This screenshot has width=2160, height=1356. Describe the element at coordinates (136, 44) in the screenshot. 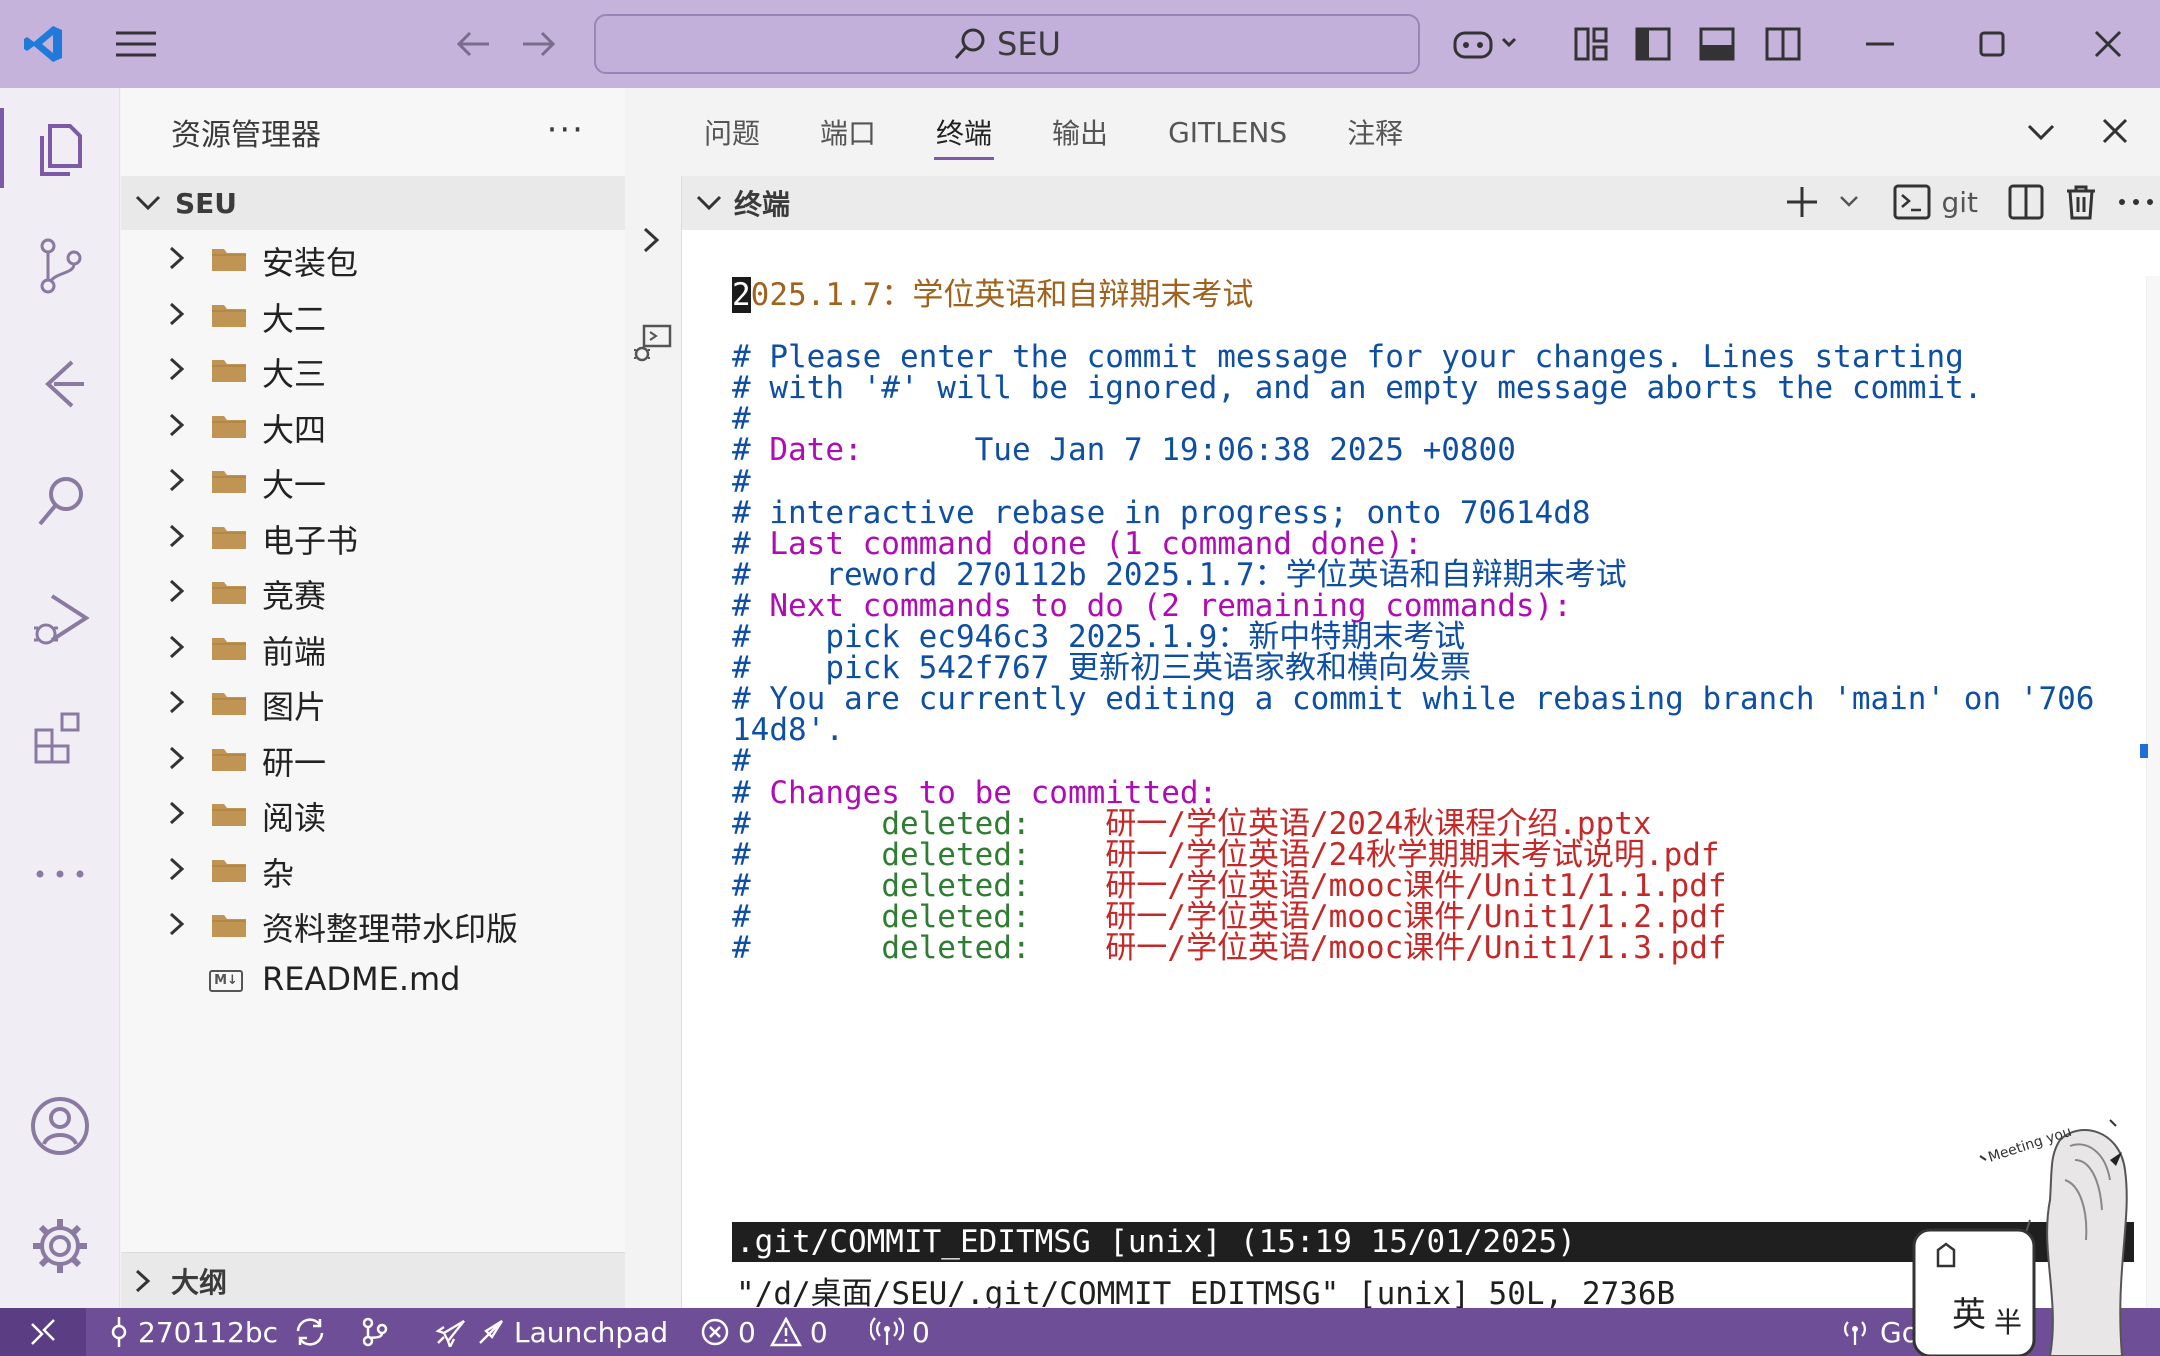

I see `menu-icon` at that location.